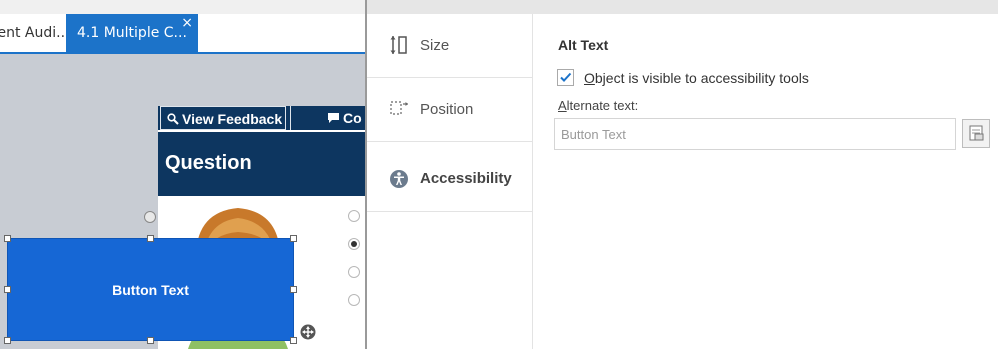  Describe the element at coordinates (232, 119) in the screenshot. I see `view-feedback-label: View Feedback` at that location.